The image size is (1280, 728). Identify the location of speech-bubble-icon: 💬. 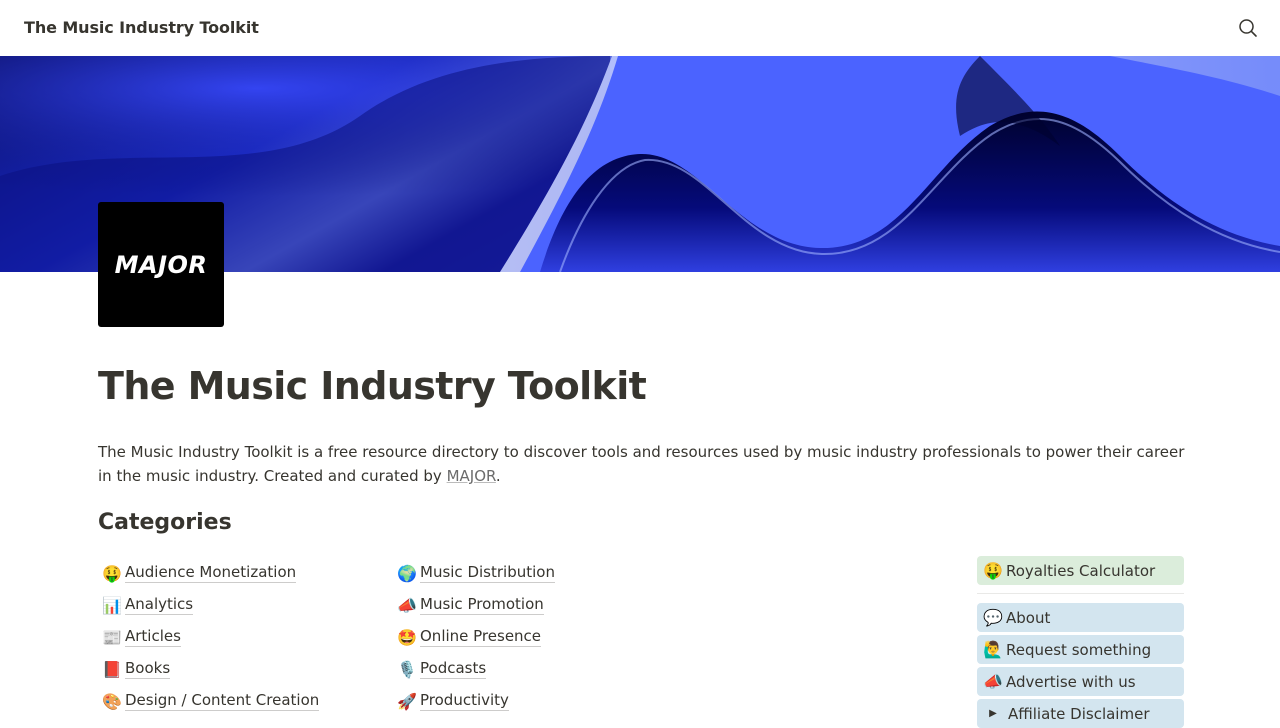
(993, 617).